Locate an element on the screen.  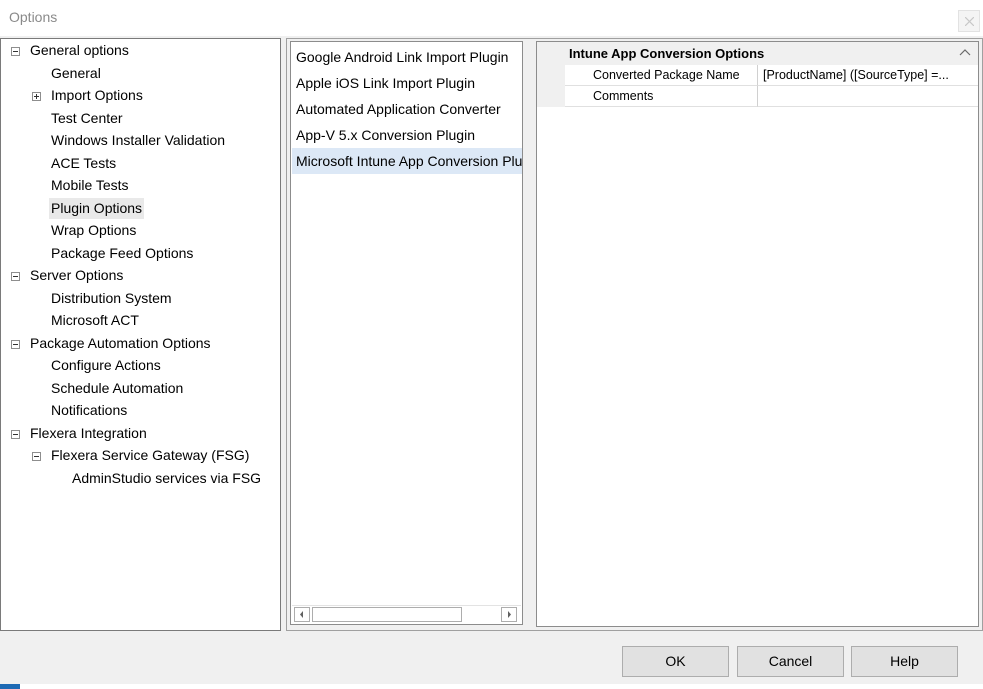
plugin-item-apple-ios: Apple iOS Link Import Plugin is located at coordinates (407, 83).